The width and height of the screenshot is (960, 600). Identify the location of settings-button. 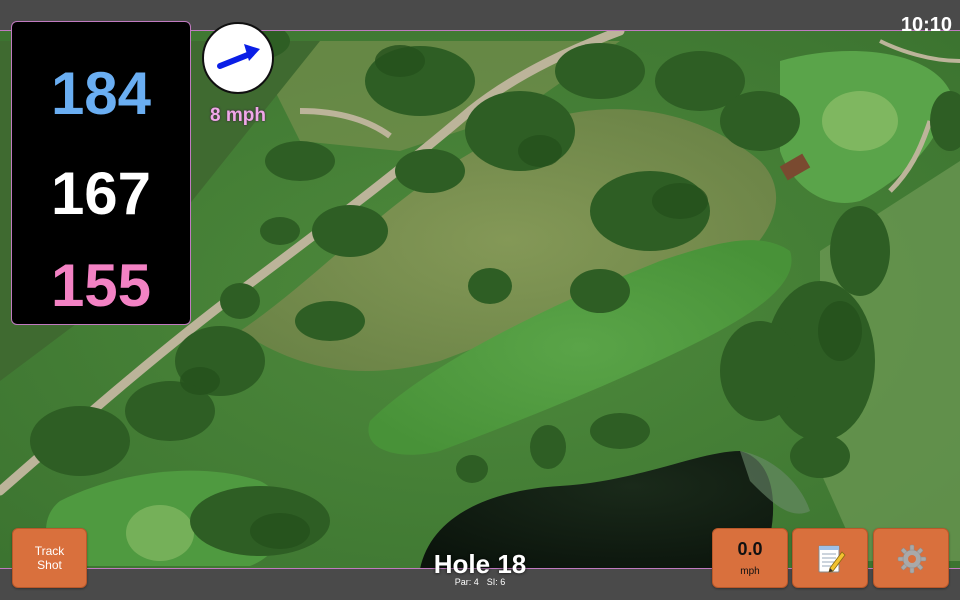
(911, 558).